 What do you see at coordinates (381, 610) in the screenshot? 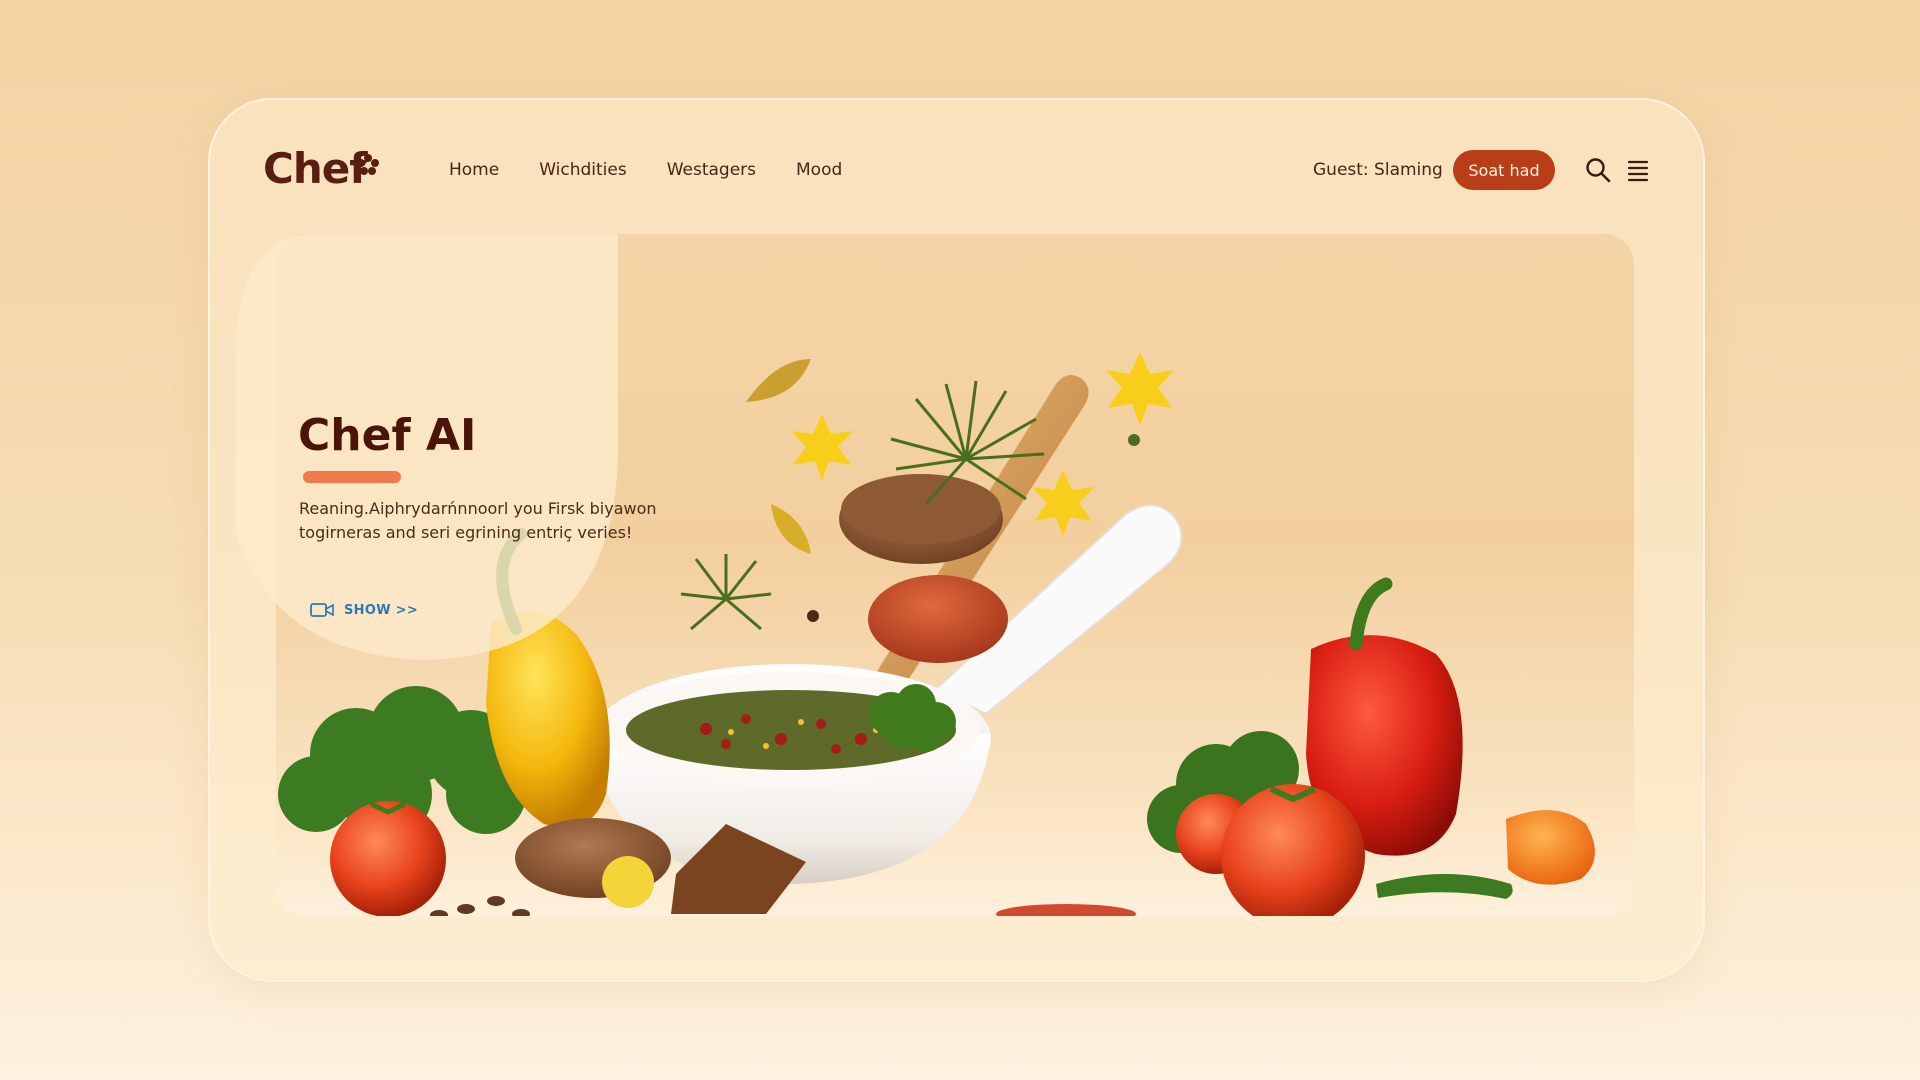
I see `show-link-label: SHOW >>` at bounding box center [381, 610].